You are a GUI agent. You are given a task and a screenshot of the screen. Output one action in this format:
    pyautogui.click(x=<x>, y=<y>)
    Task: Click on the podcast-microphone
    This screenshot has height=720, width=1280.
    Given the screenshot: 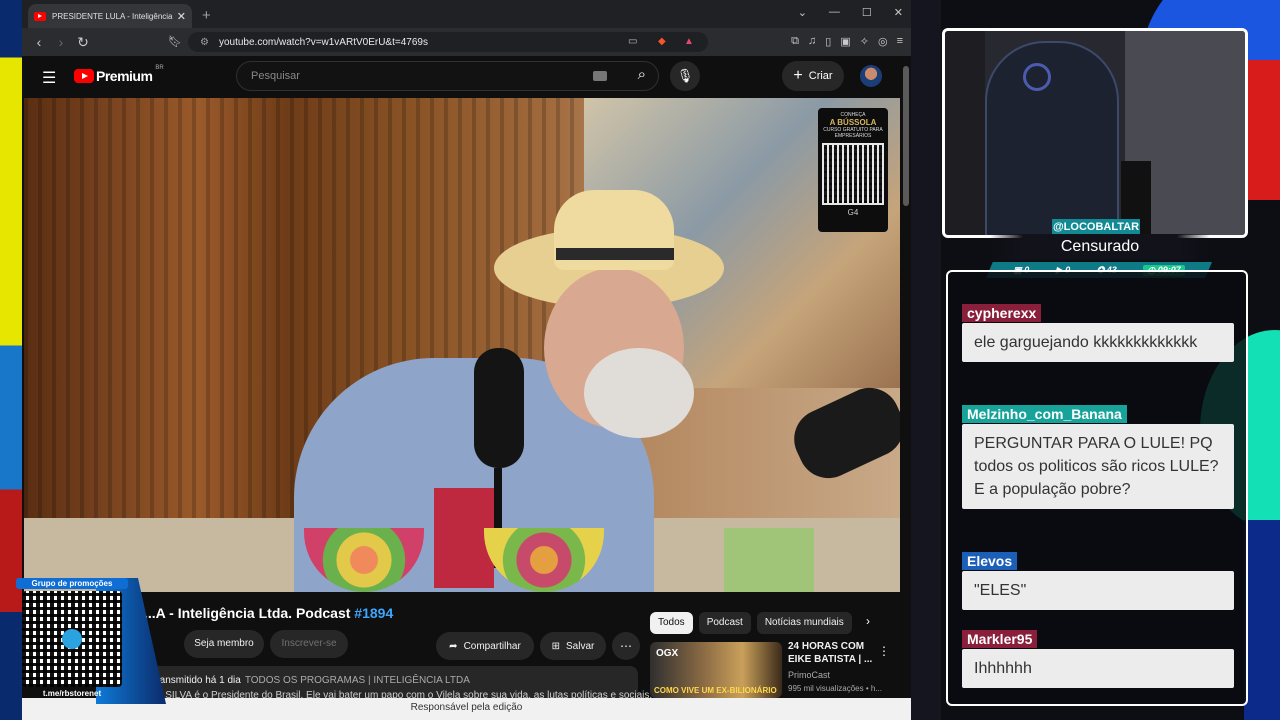 What is the action you would take?
    pyautogui.click(x=499, y=408)
    